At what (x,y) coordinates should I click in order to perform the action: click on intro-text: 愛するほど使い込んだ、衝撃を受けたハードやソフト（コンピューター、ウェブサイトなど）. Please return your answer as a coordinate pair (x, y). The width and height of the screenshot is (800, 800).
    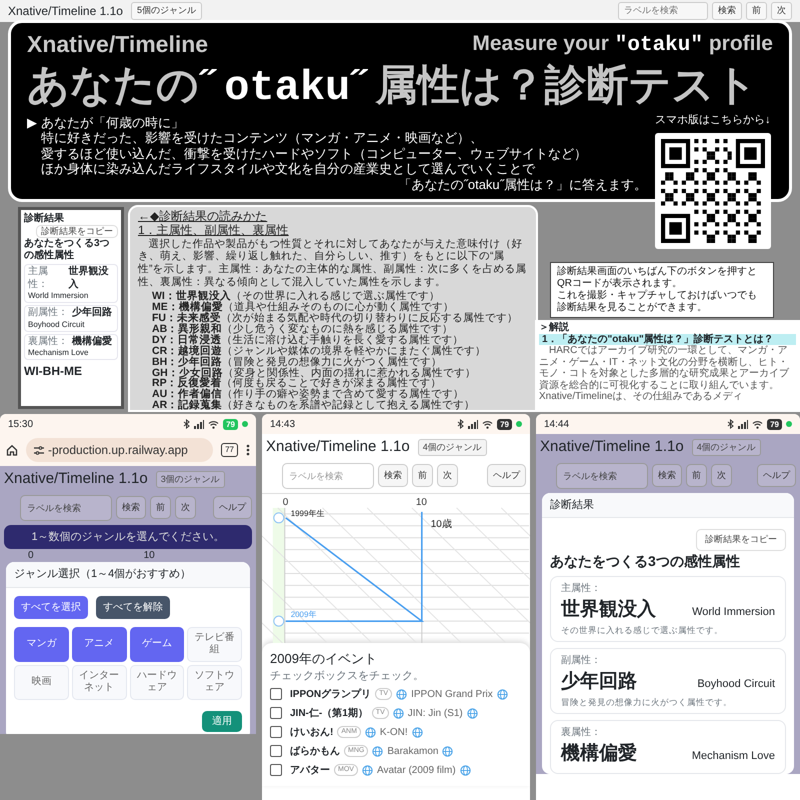
    Looking at the image, I should click on (314, 154).